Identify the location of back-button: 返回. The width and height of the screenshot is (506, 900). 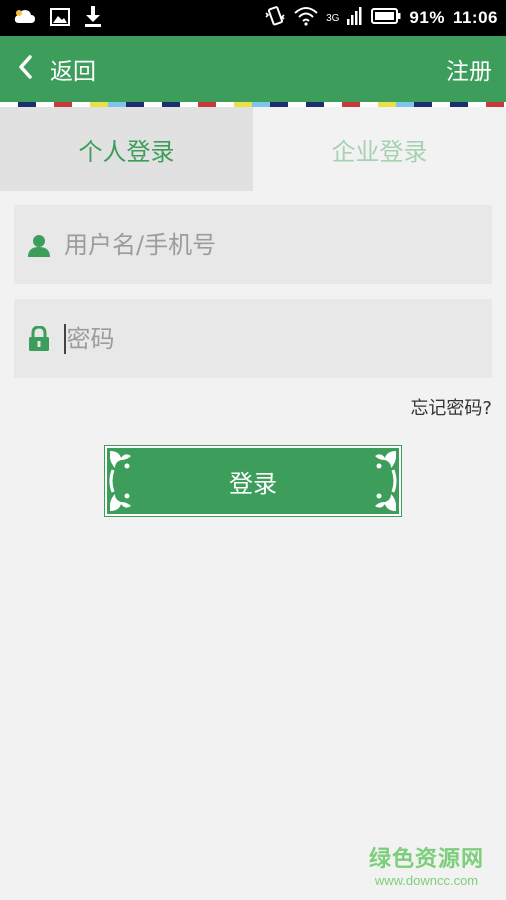
(57, 69).